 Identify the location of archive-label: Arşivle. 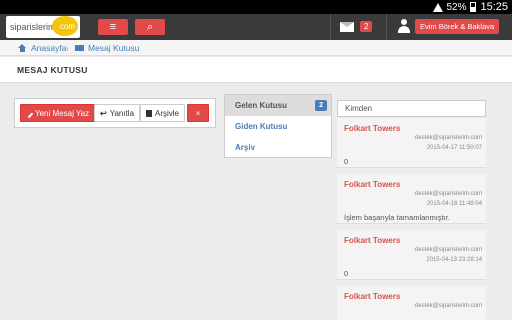
(167, 113).